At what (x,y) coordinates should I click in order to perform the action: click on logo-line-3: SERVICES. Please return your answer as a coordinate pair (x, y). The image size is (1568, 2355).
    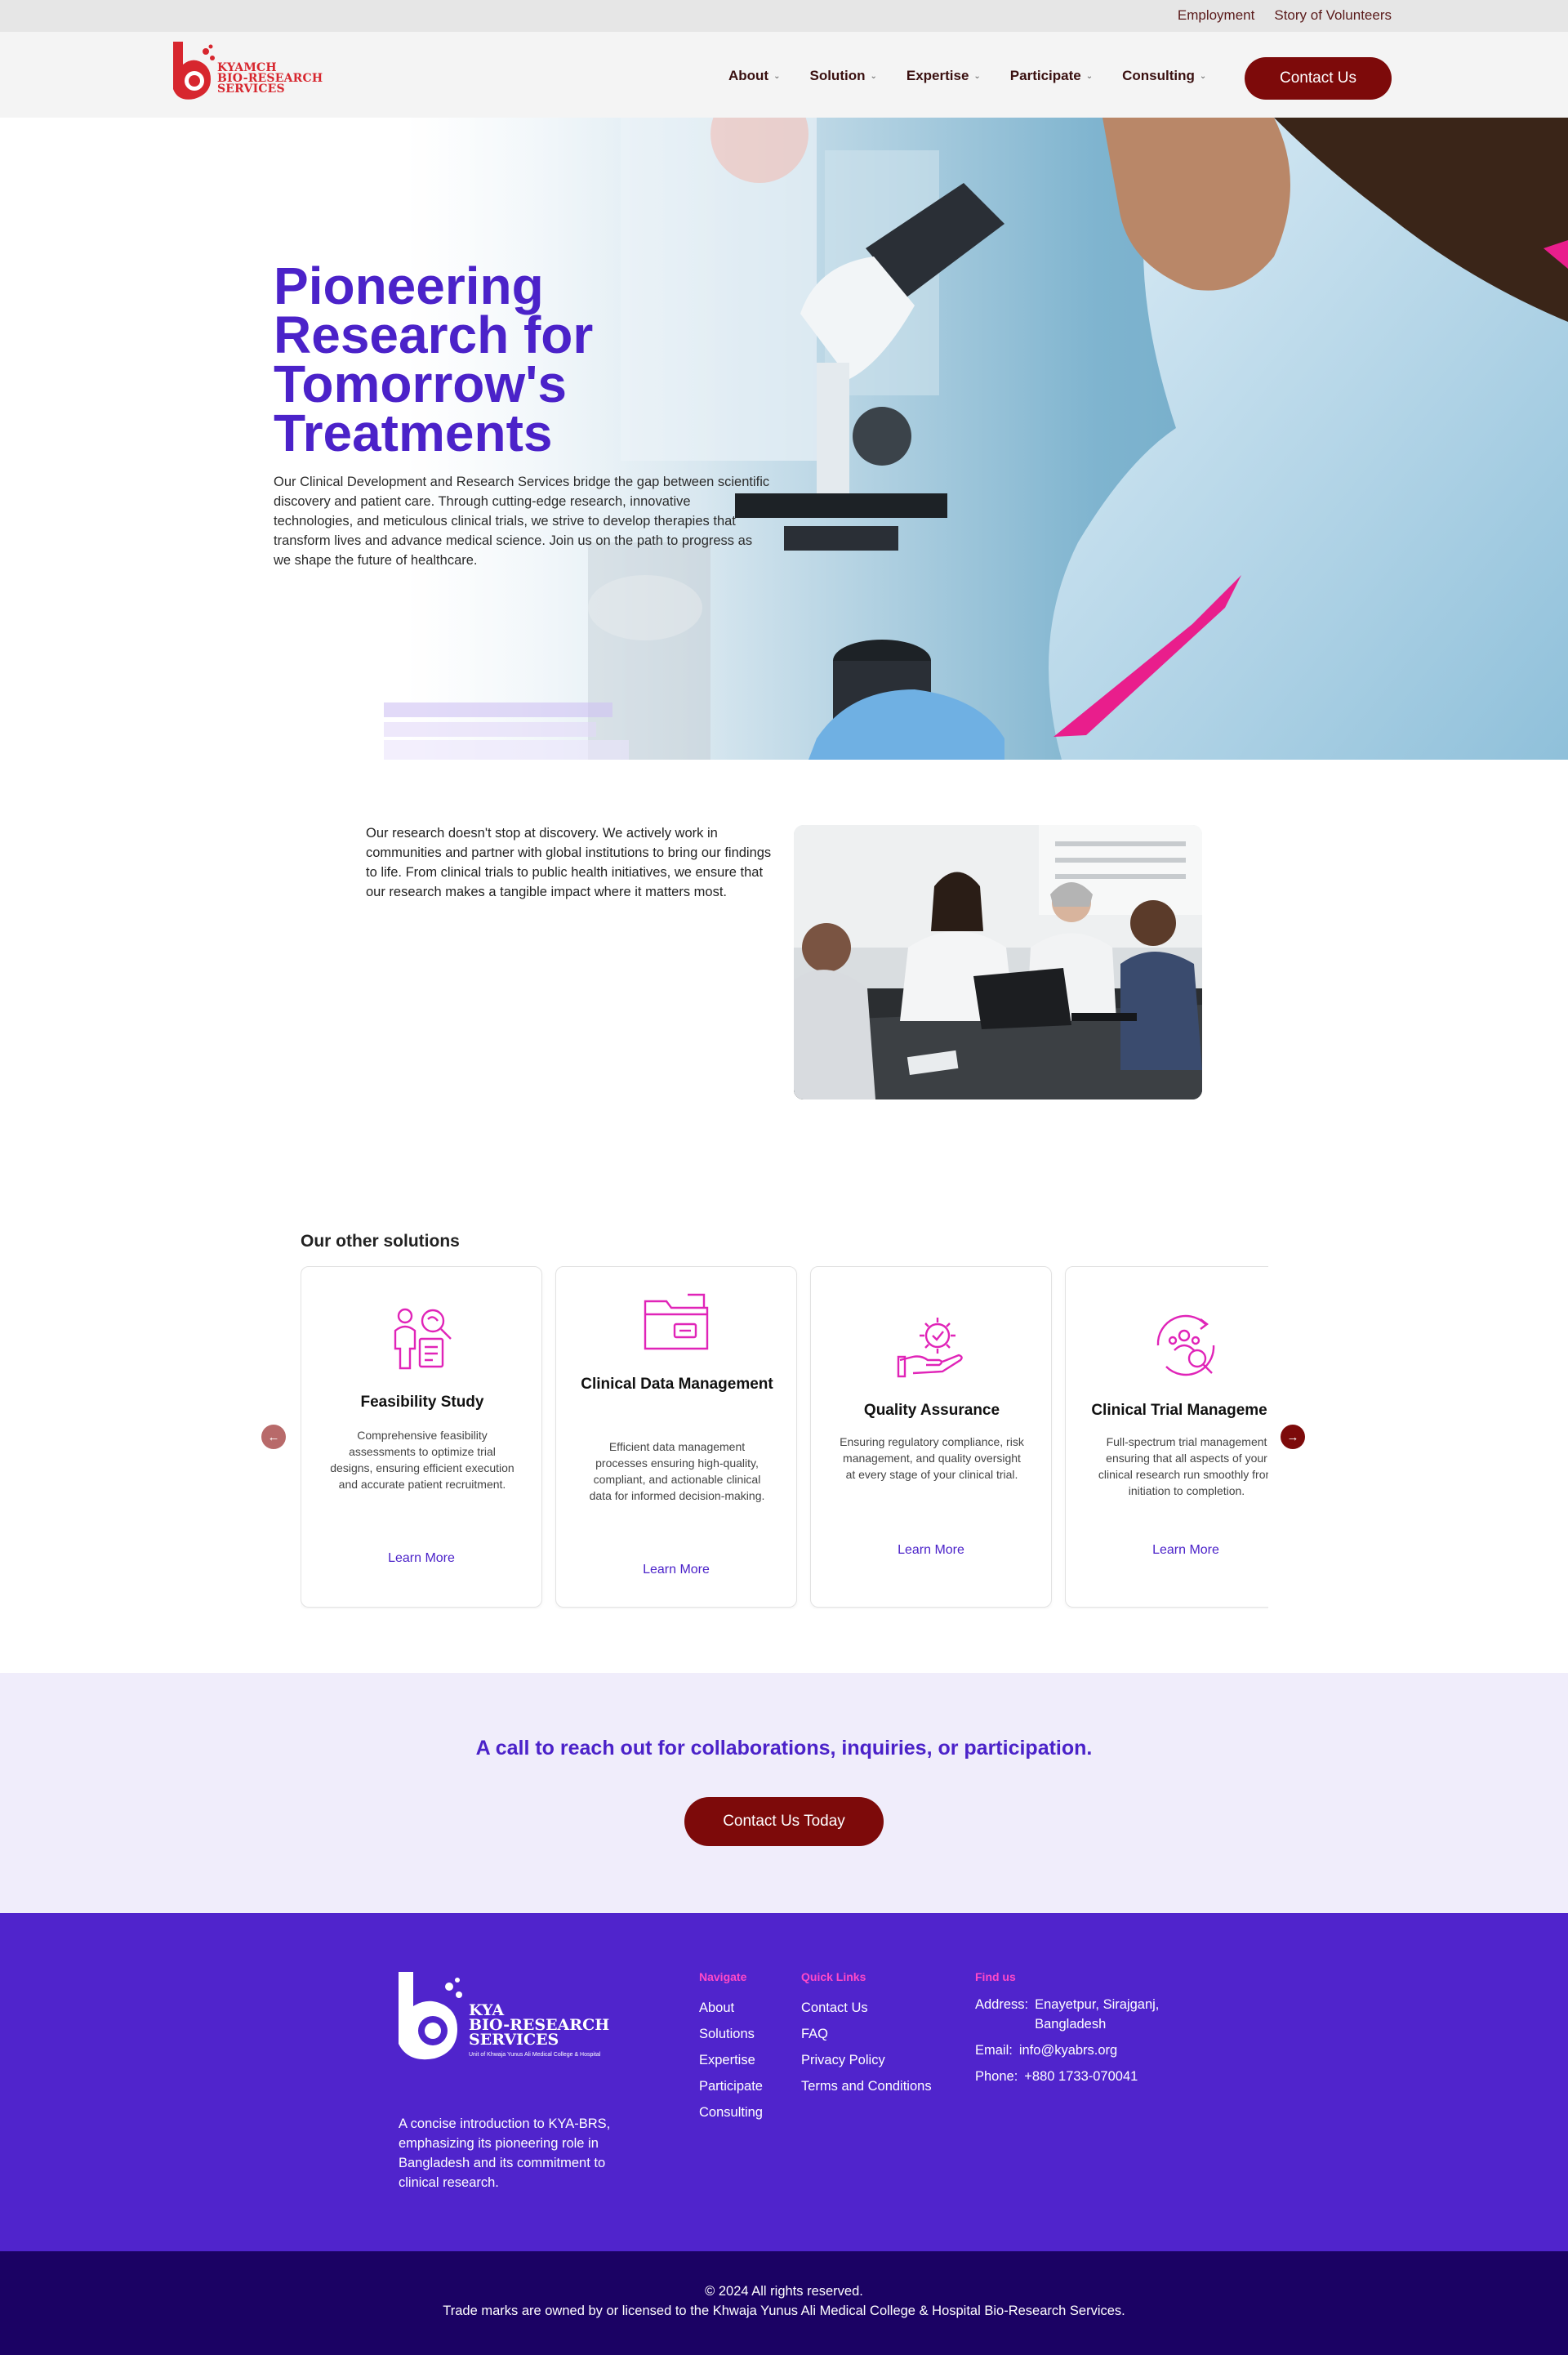
    Looking at the image, I should click on (251, 89).